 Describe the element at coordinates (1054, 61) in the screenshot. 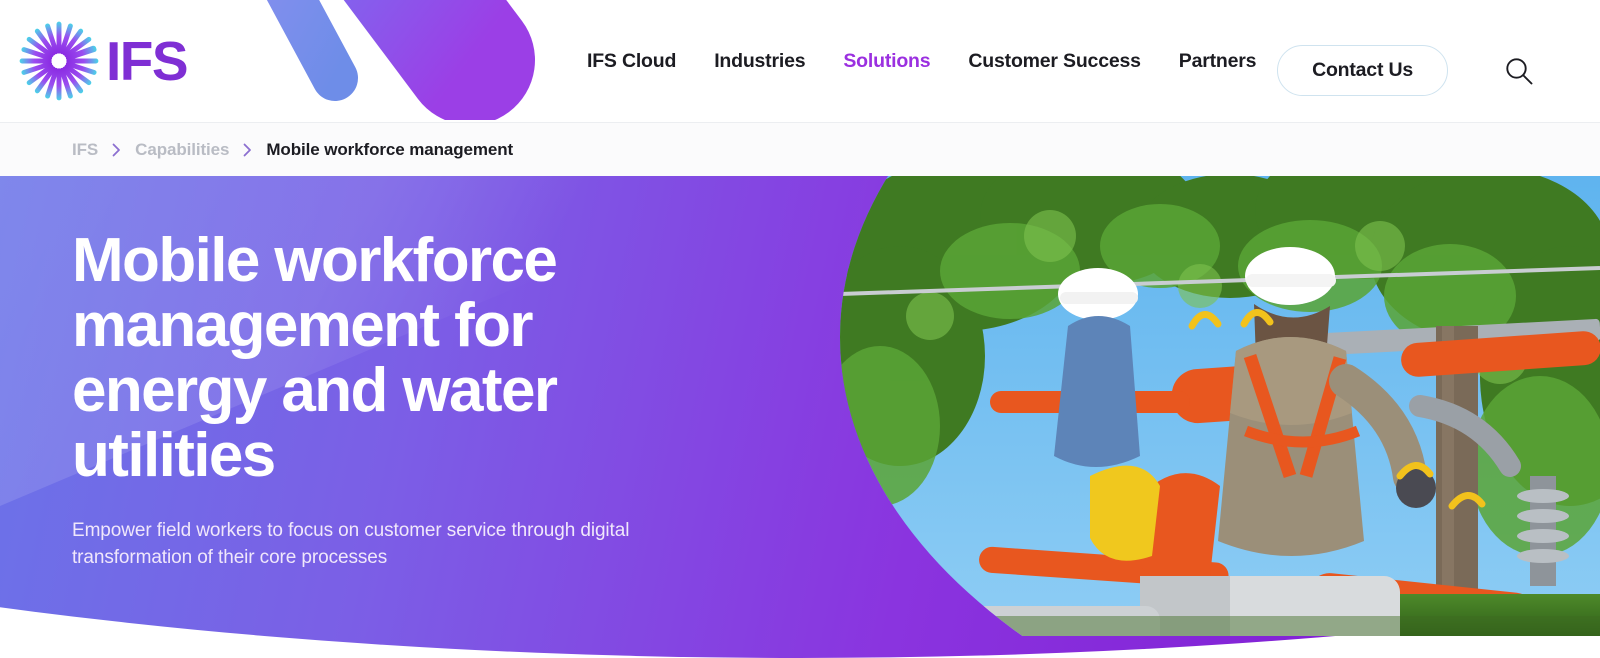

I see `nav-item-customer-success: Customer Success` at that location.